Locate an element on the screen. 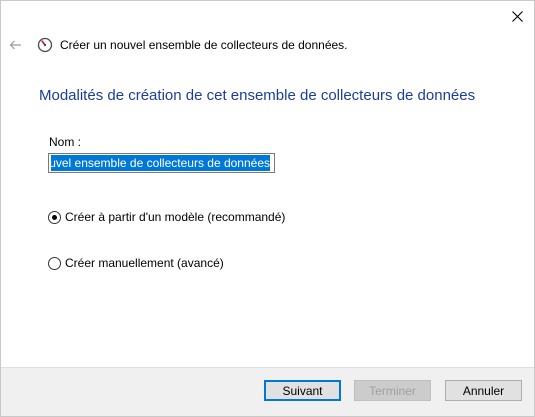  name-label: Nom : is located at coordinates (65, 142).